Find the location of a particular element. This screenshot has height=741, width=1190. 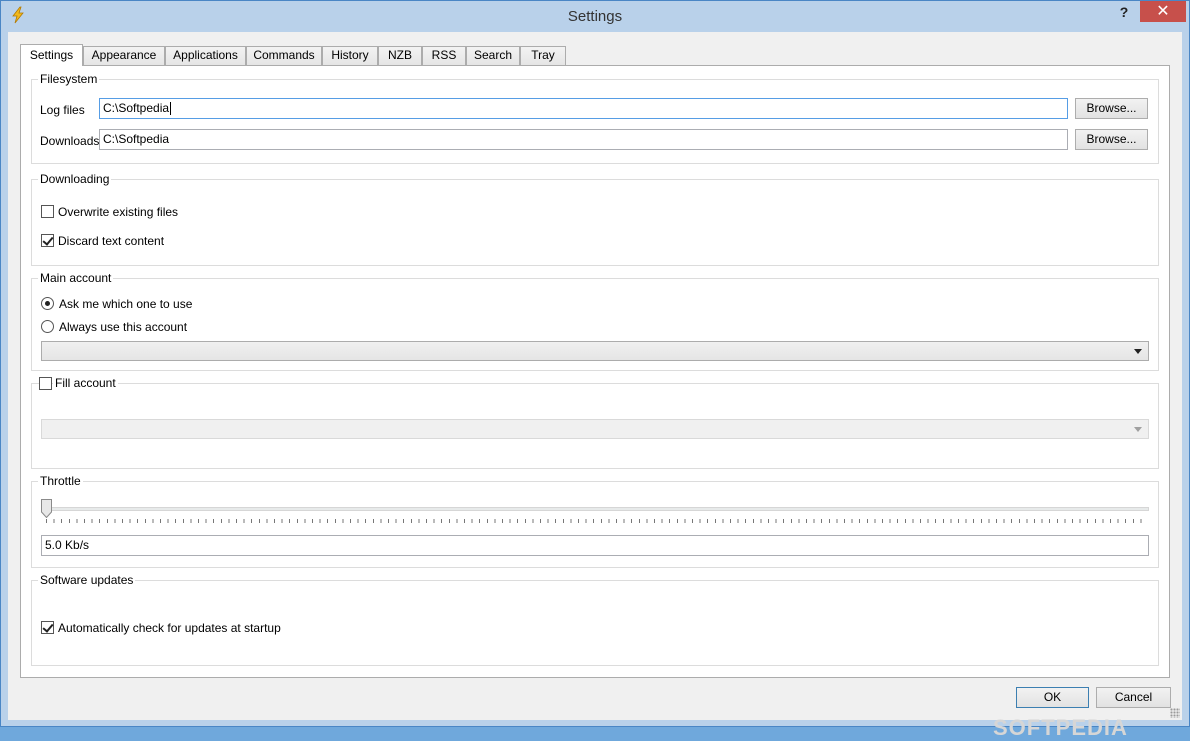

downloads-value: C:\Softpedia is located at coordinates (136, 139).